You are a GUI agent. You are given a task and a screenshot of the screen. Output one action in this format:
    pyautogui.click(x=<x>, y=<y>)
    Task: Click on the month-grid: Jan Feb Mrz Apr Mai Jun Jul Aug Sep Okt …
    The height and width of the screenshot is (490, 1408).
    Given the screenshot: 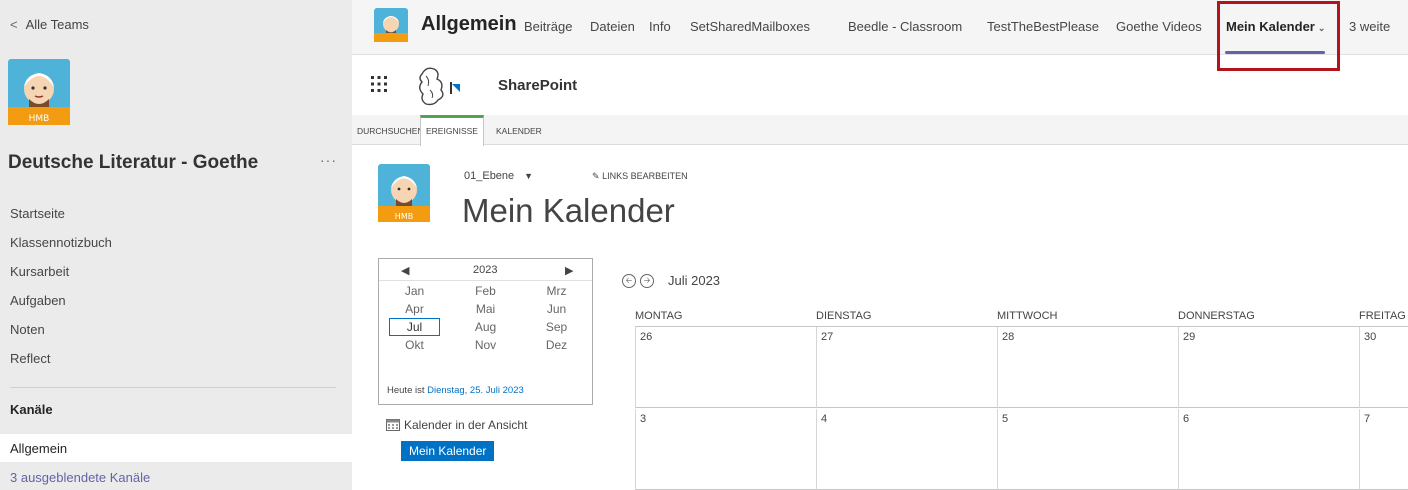 What is the action you would take?
    pyautogui.click(x=485, y=318)
    